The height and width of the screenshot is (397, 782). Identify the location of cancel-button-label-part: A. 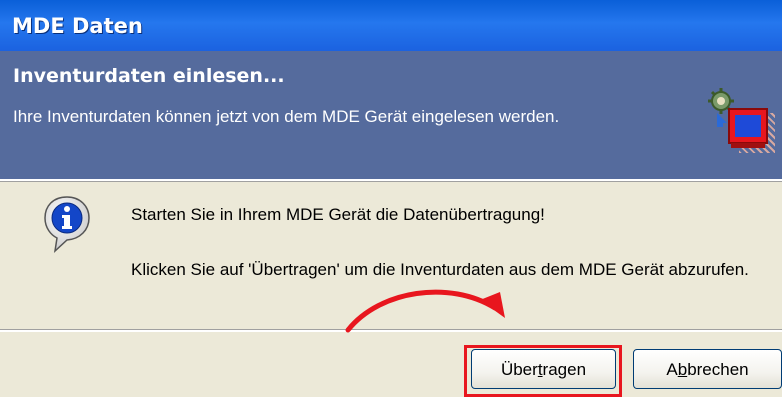
(672, 369).